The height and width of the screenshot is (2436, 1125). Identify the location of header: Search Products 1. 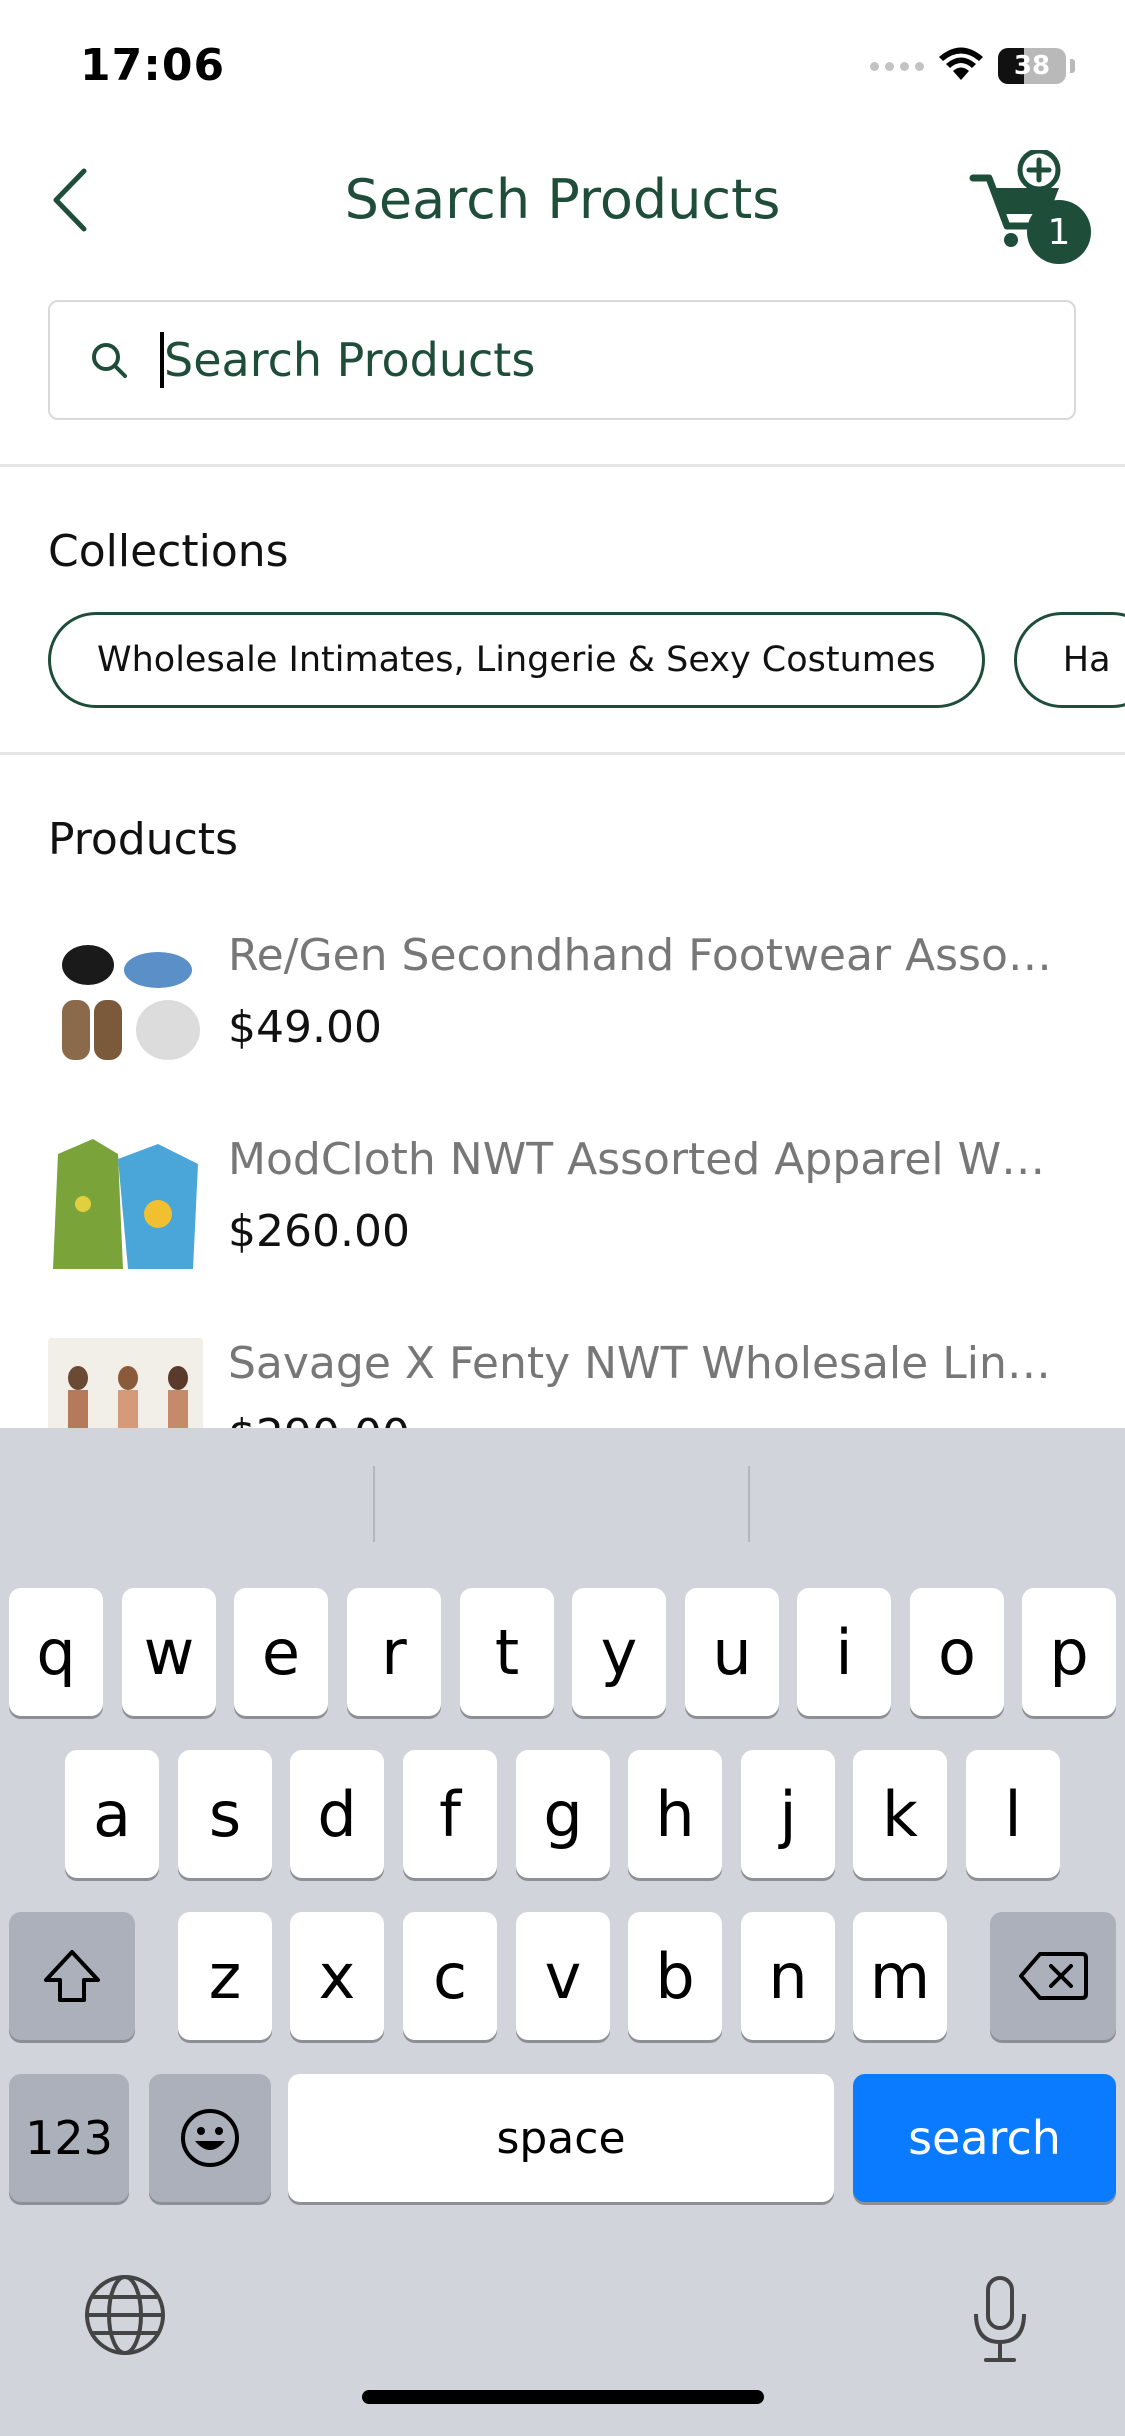
(562, 202).